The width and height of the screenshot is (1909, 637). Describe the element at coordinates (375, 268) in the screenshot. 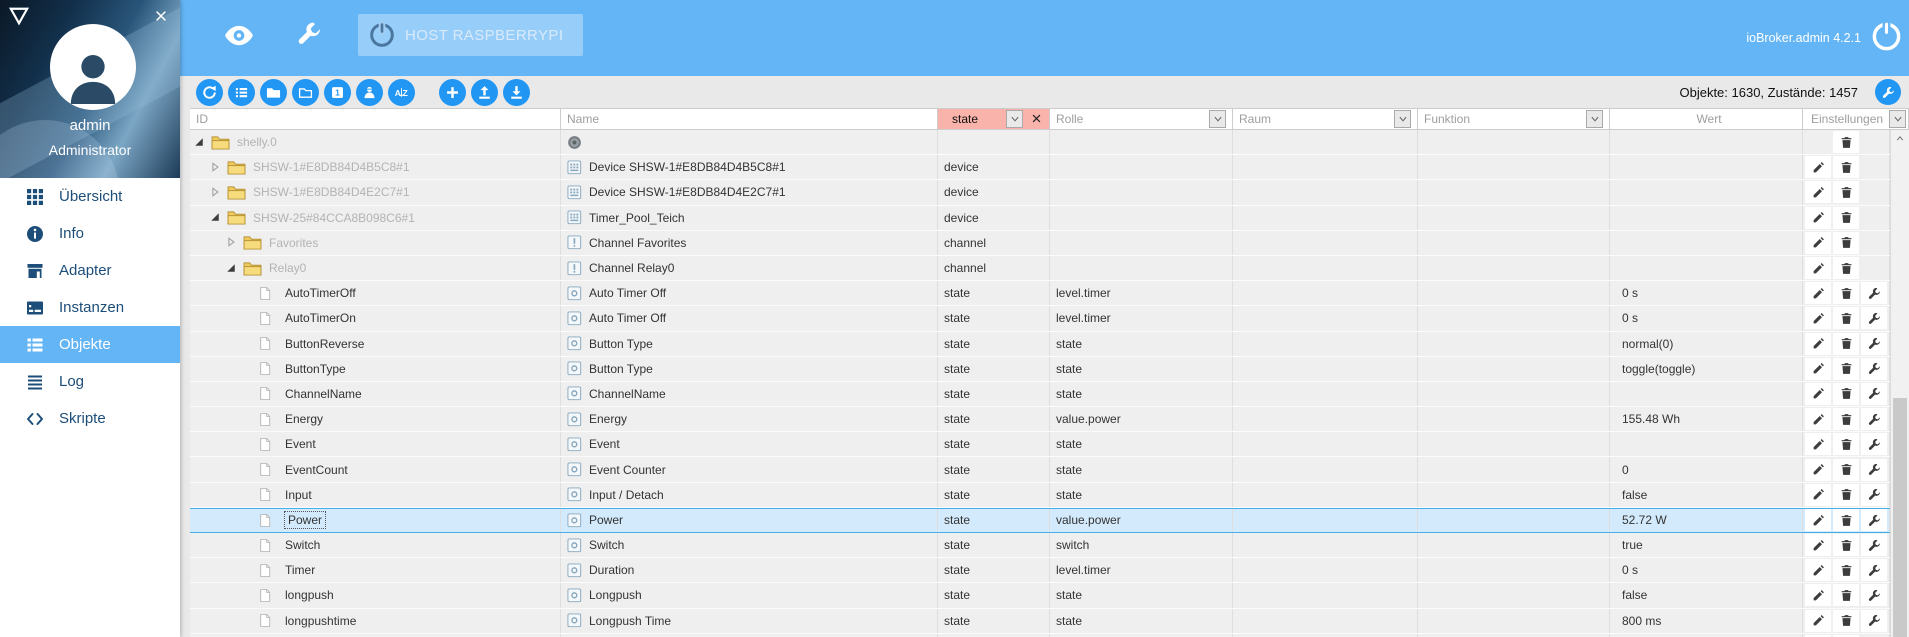

I see `object-id-cell: Relay0` at that location.